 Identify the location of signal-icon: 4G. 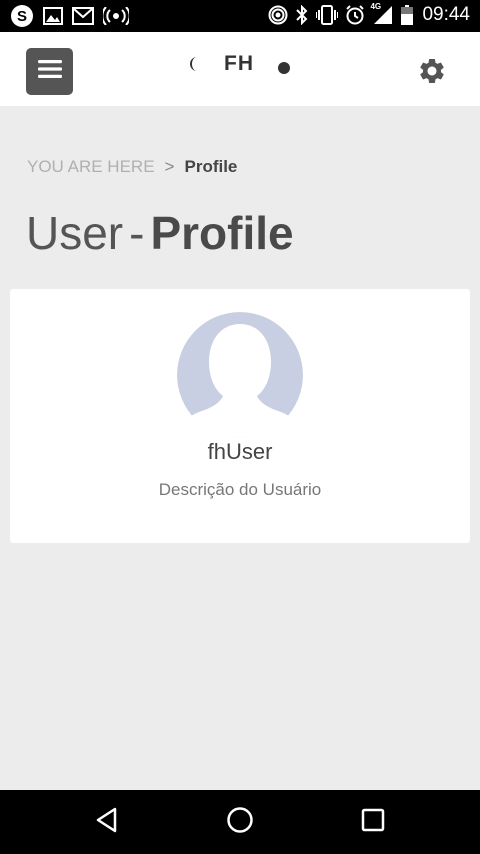
(382, 13).